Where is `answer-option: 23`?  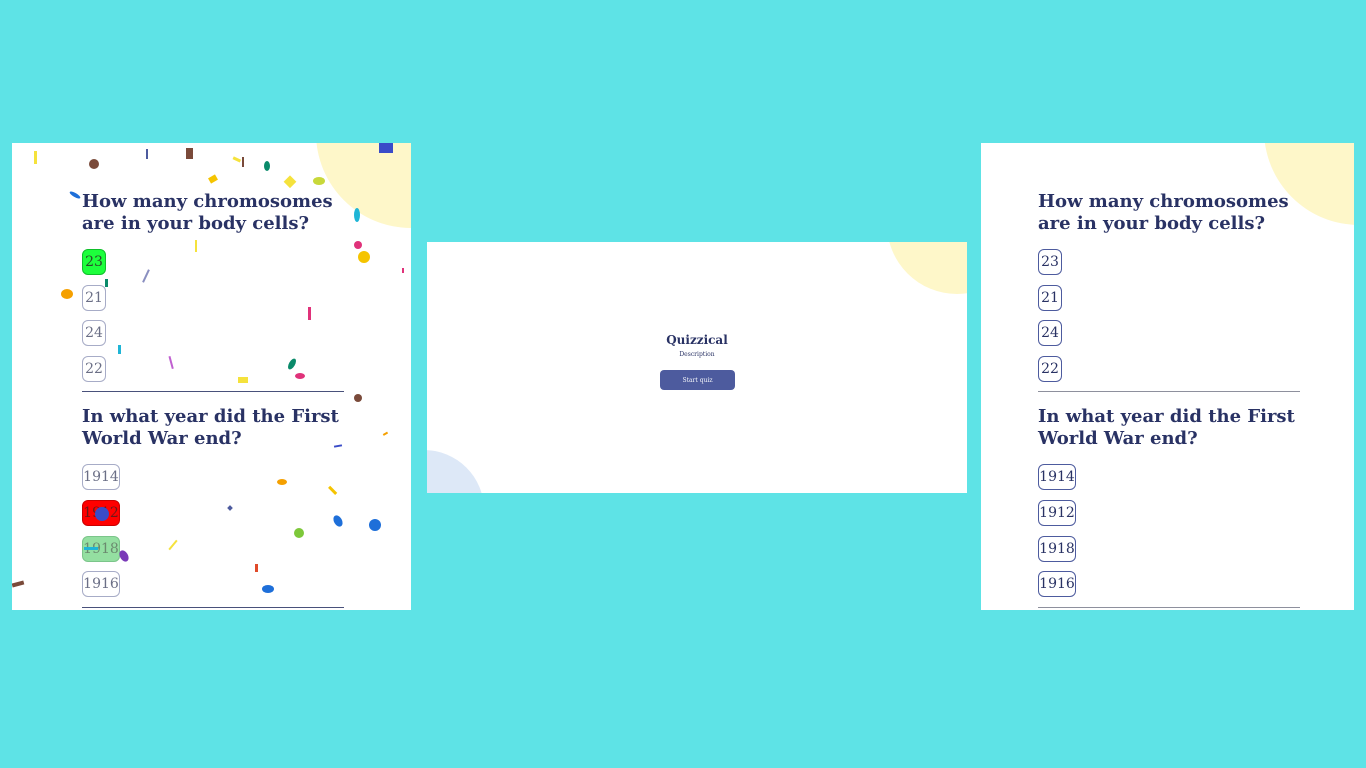 answer-option: 23 is located at coordinates (1050, 262).